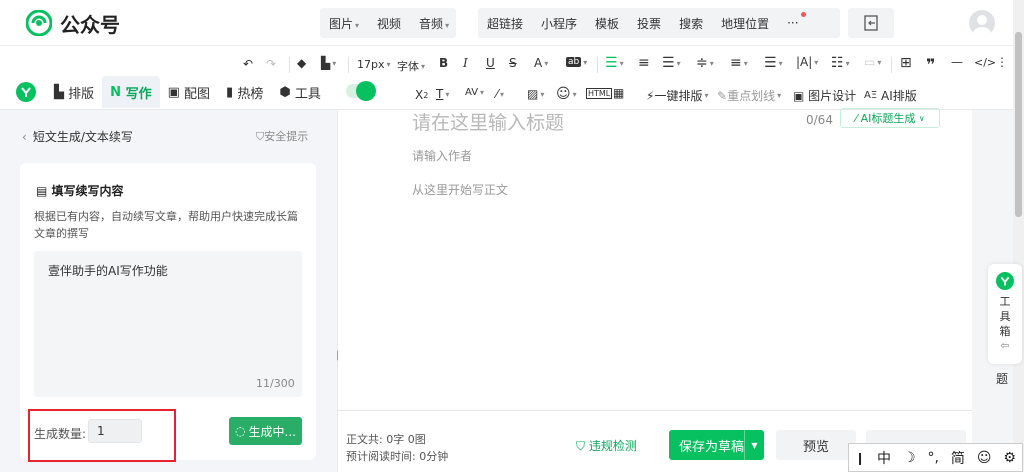  What do you see at coordinates (344, 23) in the screenshot?
I see `nav-image: 图片 ▾` at bounding box center [344, 23].